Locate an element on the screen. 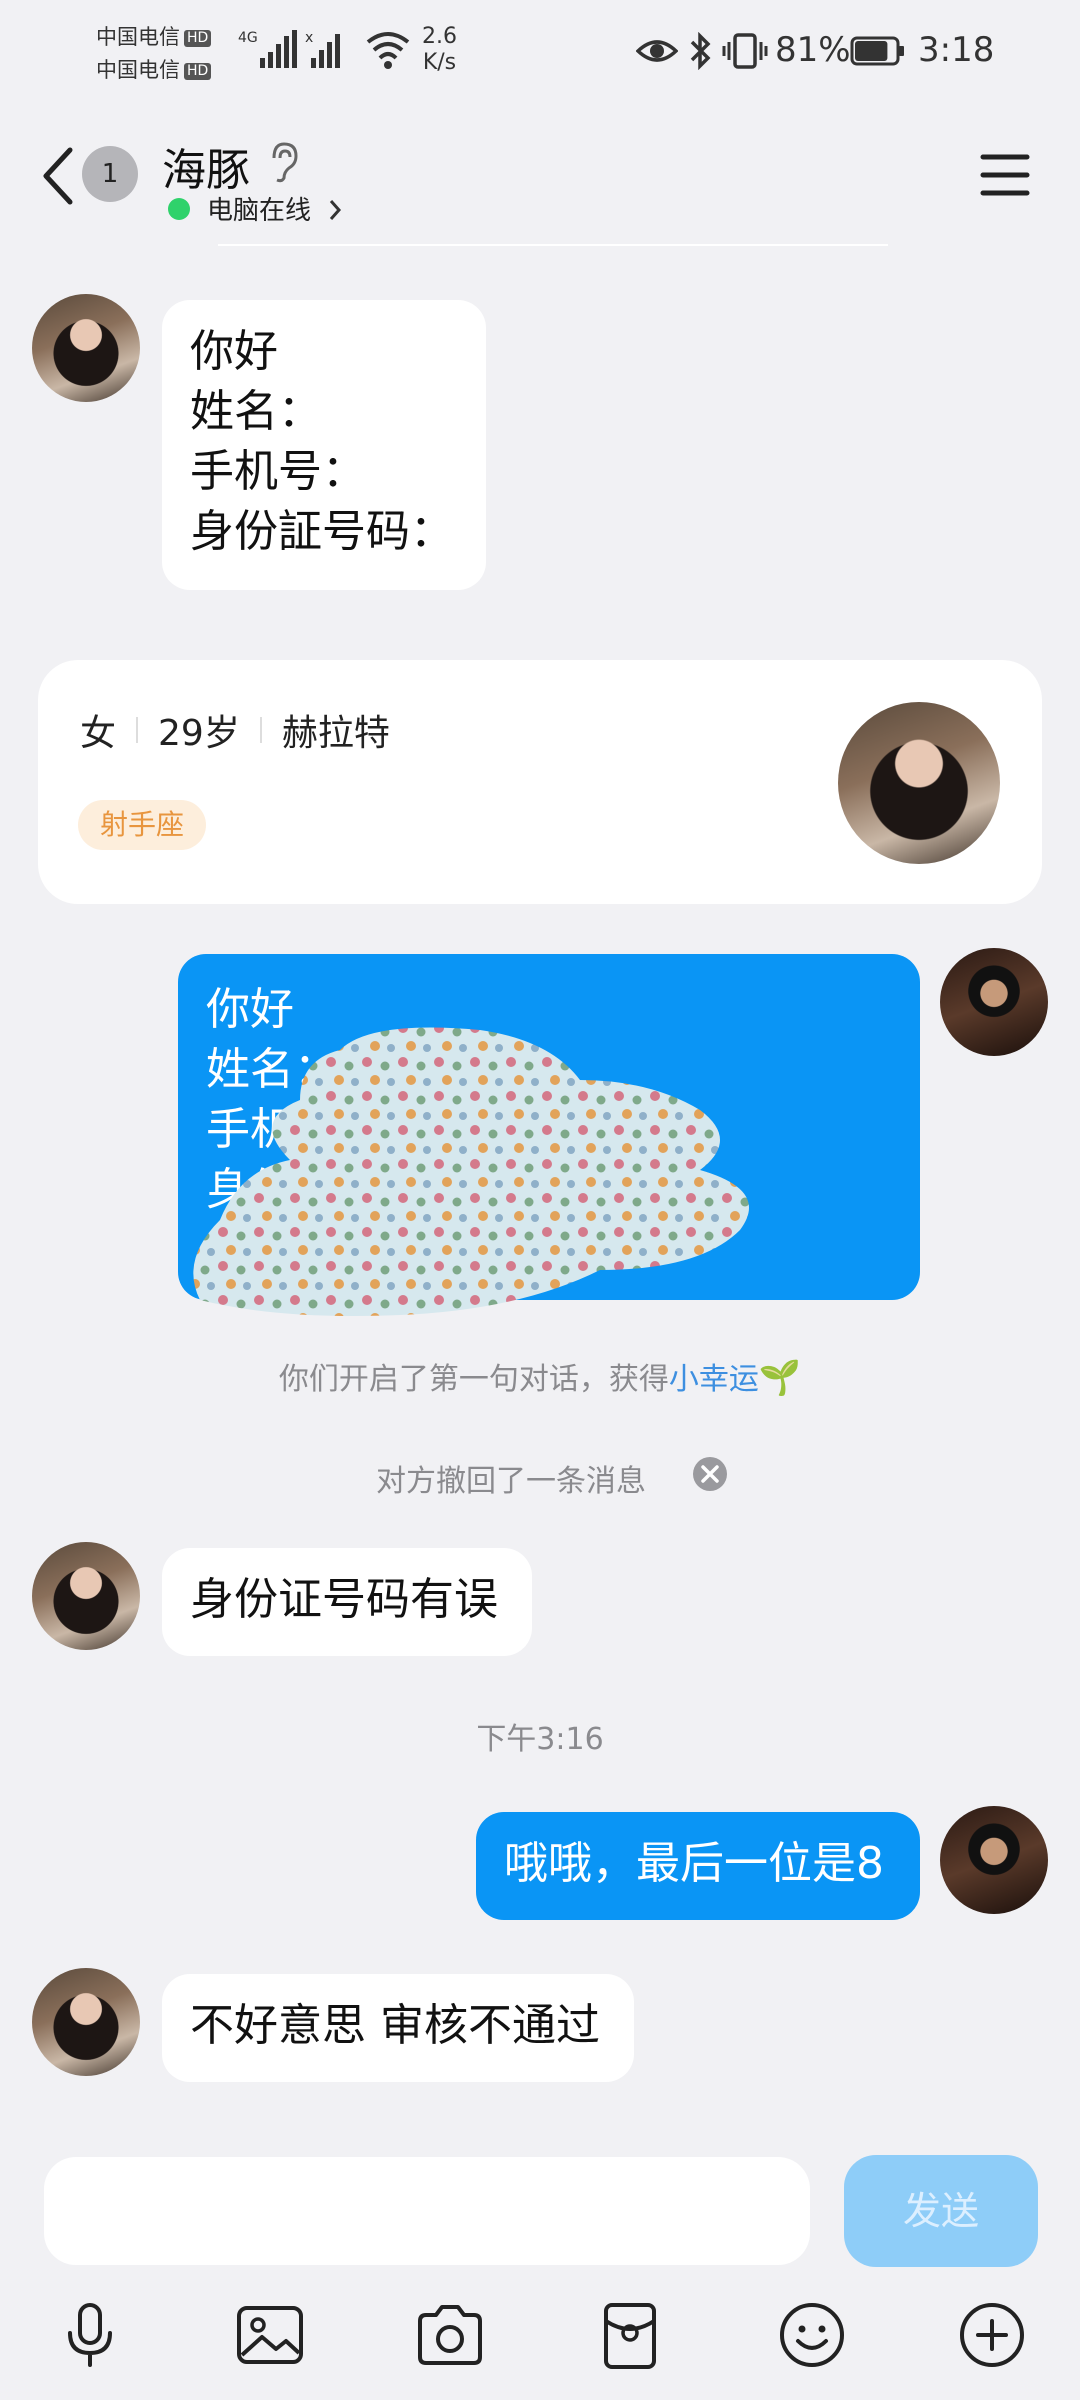 This screenshot has width=1080, height=2400. incoming-message-bubble: 不好意思 审核不通过 is located at coordinates (398, 2028).